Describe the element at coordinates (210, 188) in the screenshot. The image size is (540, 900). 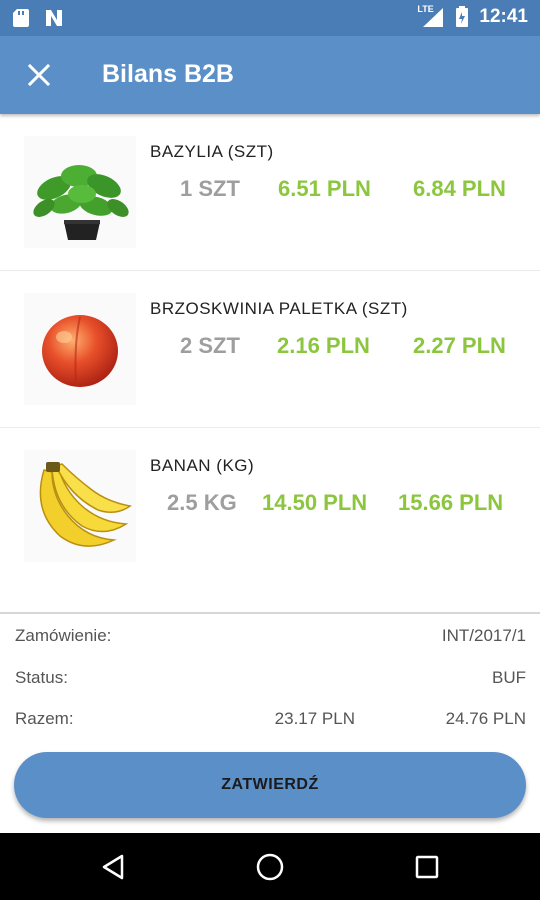
I see `product-quantity: 1 SZT` at that location.